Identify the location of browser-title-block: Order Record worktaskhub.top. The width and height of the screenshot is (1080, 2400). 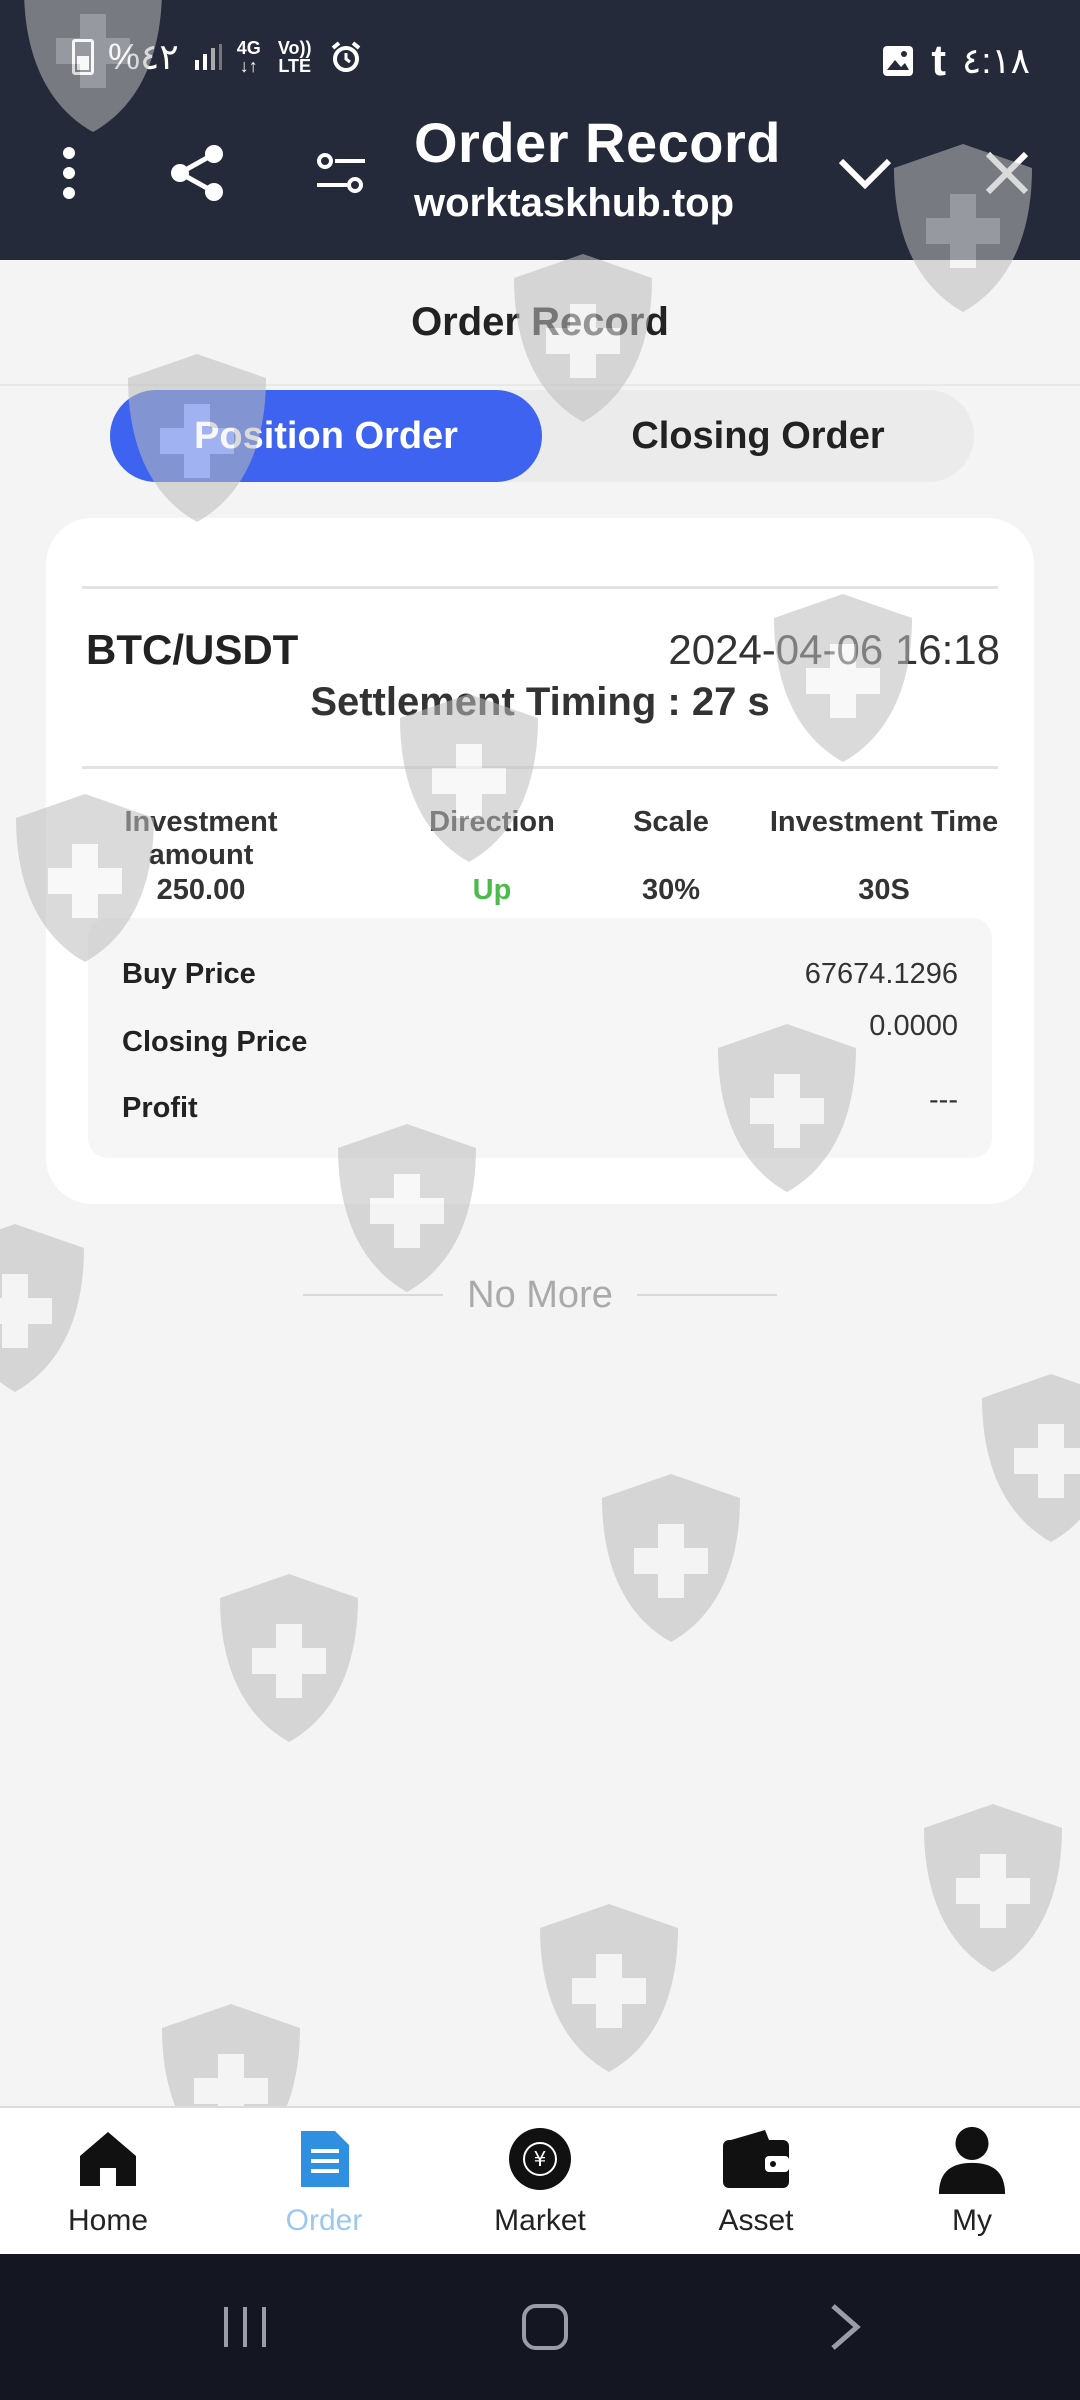
(597, 168).